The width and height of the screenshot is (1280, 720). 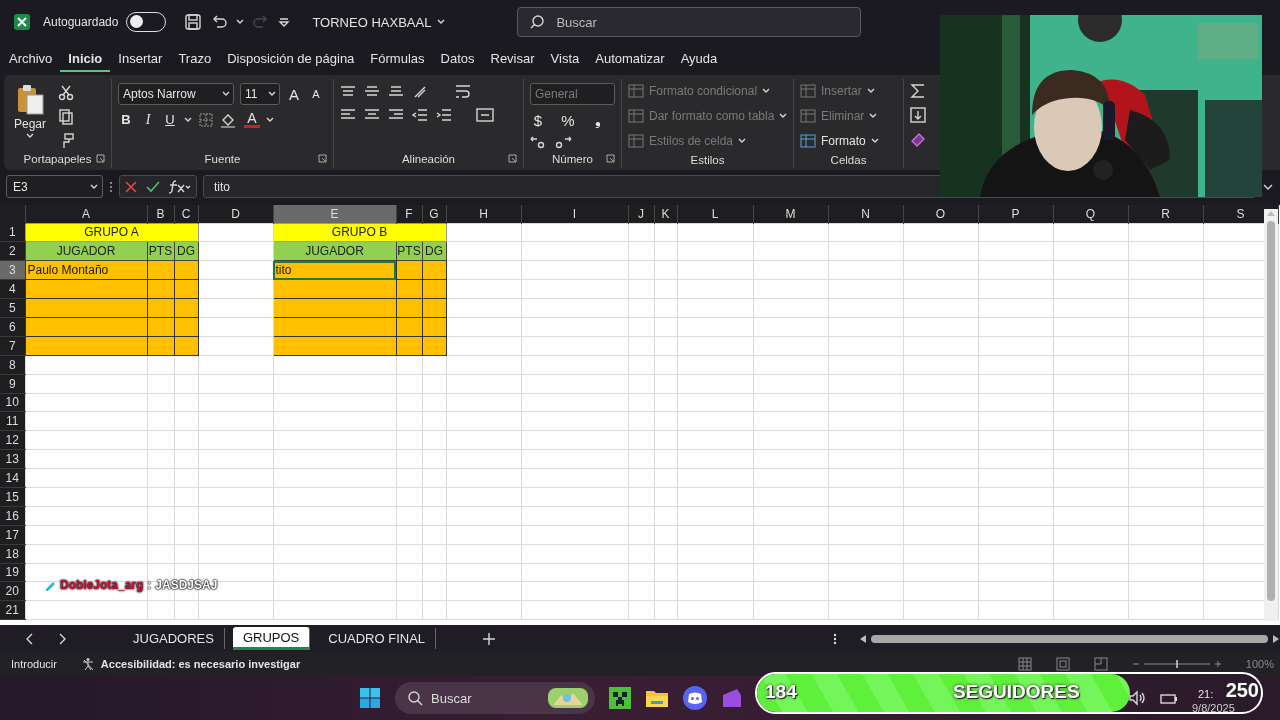 I want to click on creeper-icon, so click(x=620, y=698).